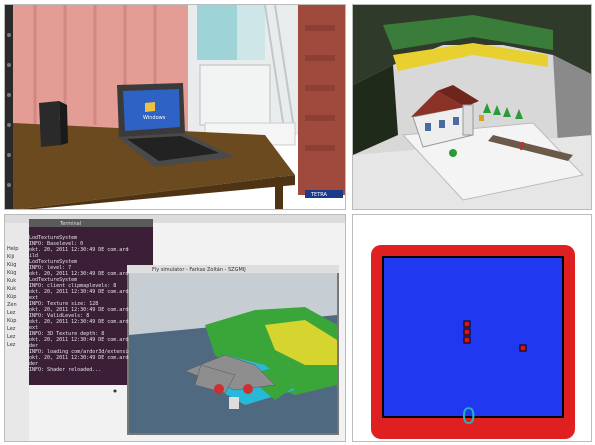 This screenshot has height=445, width=595. I want to click on score-display: 0, so click(469, 416).